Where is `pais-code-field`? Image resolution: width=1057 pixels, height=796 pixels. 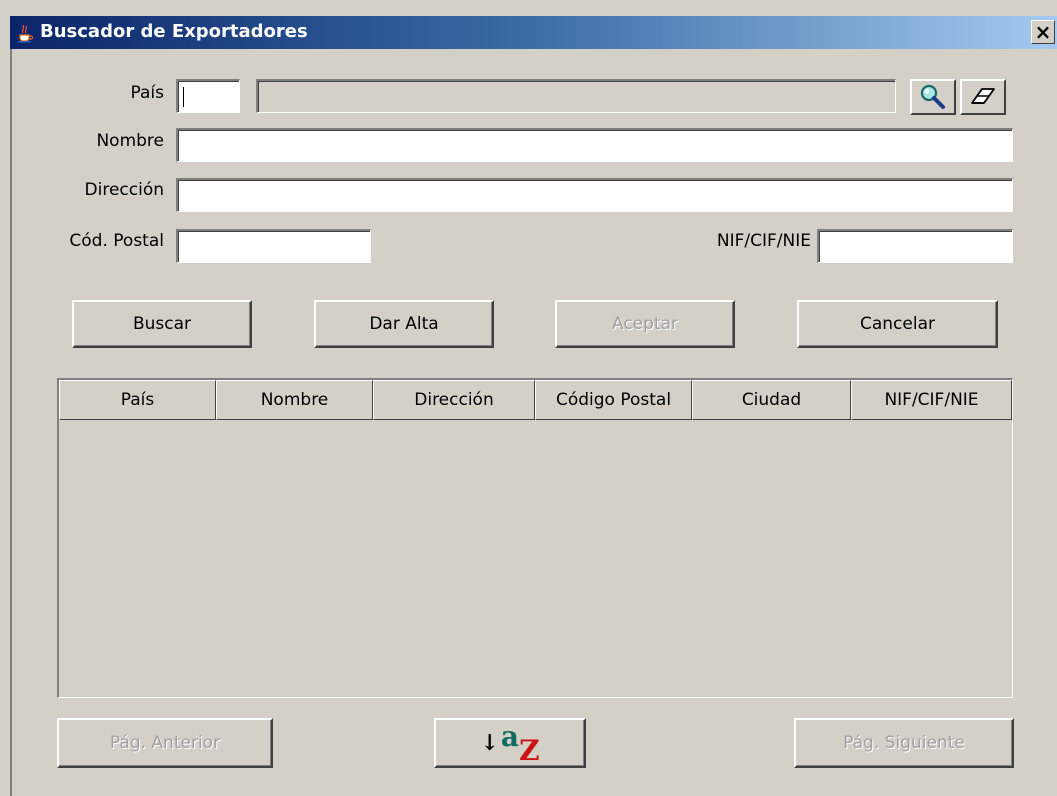 pais-code-field is located at coordinates (208, 96).